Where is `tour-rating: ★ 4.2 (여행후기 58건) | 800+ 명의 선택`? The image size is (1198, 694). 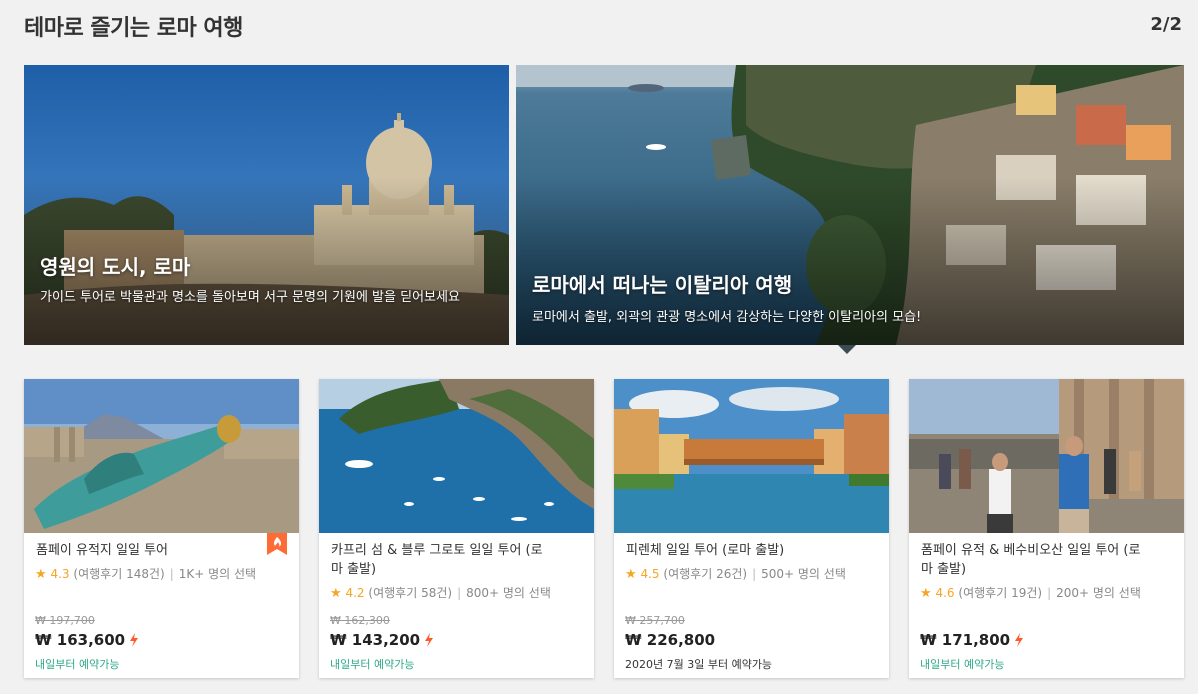 tour-rating: ★ 4.2 (여행후기 58건) | 800+ 명의 선택 is located at coordinates (440, 593).